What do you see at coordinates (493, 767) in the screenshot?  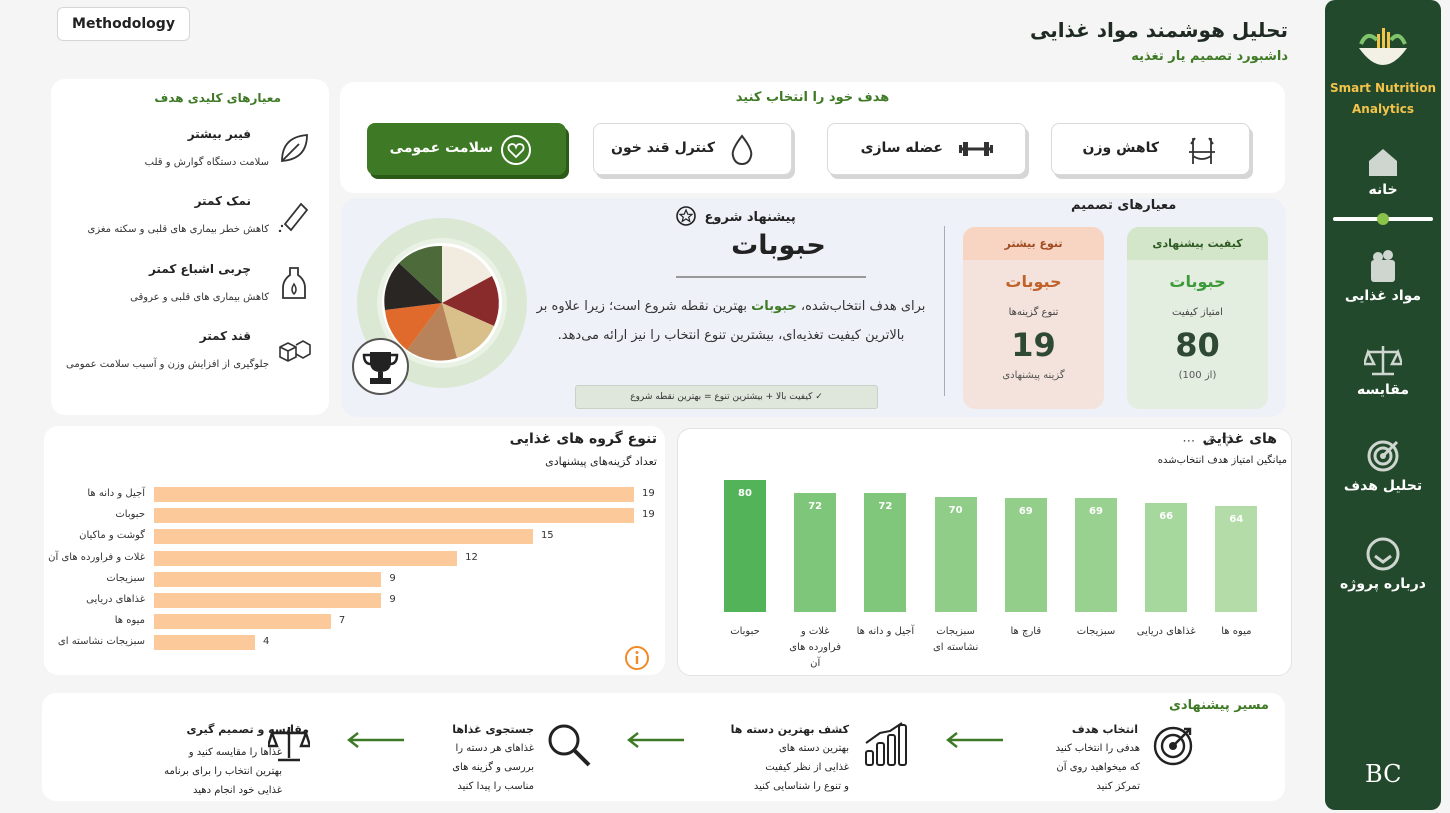 I see `step-desc-line: بررسی و گزینه های` at bounding box center [493, 767].